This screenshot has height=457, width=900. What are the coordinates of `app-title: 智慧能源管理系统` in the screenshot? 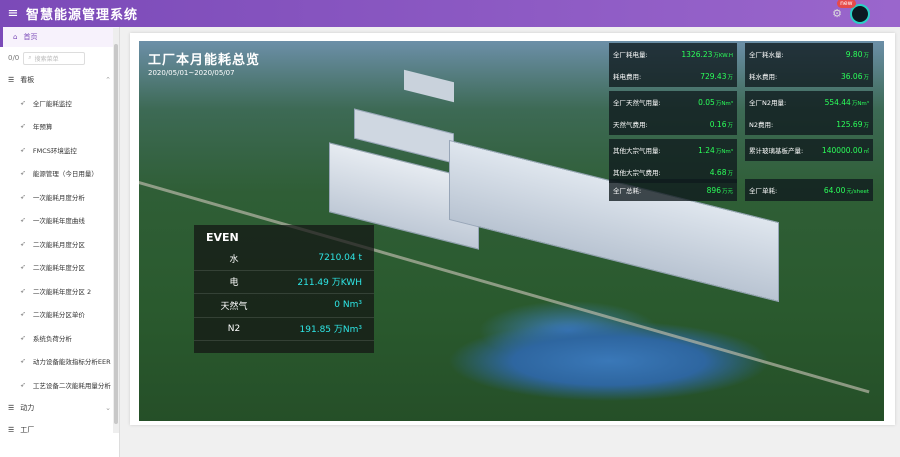 It's located at (82, 15).